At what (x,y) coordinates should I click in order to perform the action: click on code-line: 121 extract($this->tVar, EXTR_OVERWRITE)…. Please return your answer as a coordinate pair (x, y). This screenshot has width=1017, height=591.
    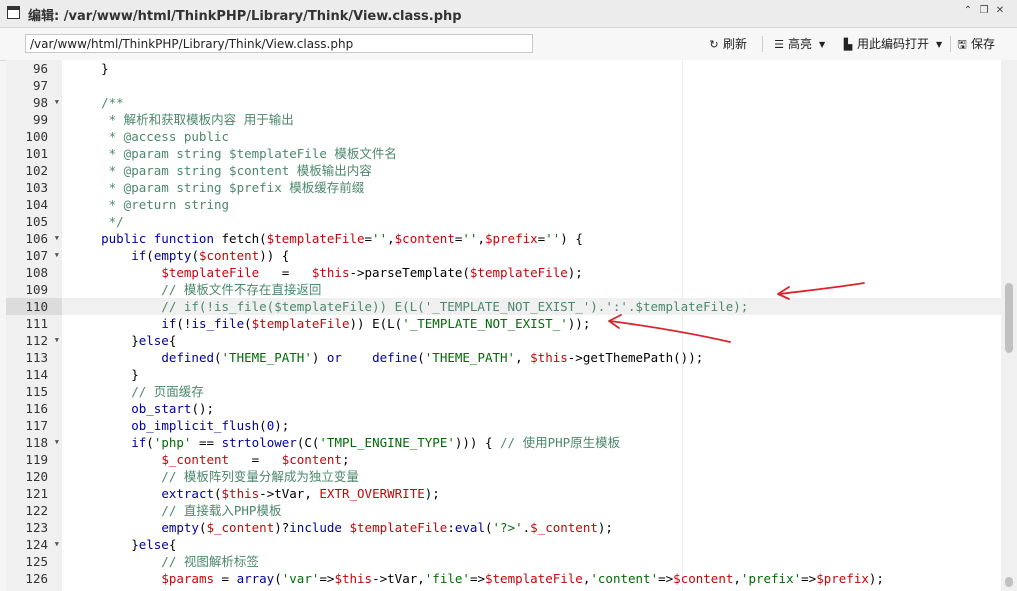
    Looking at the image, I should click on (511, 493).